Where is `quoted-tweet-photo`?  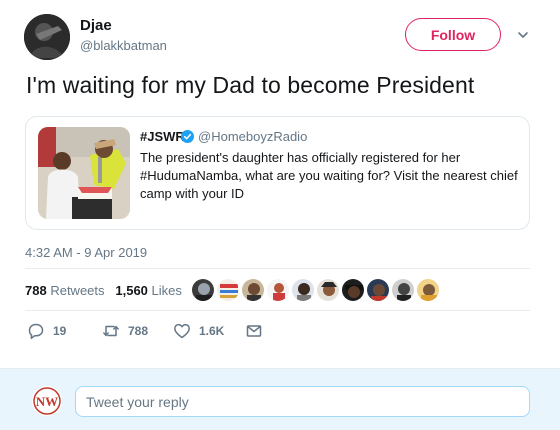 quoted-tweet-photo is located at coordinates (84, 173).